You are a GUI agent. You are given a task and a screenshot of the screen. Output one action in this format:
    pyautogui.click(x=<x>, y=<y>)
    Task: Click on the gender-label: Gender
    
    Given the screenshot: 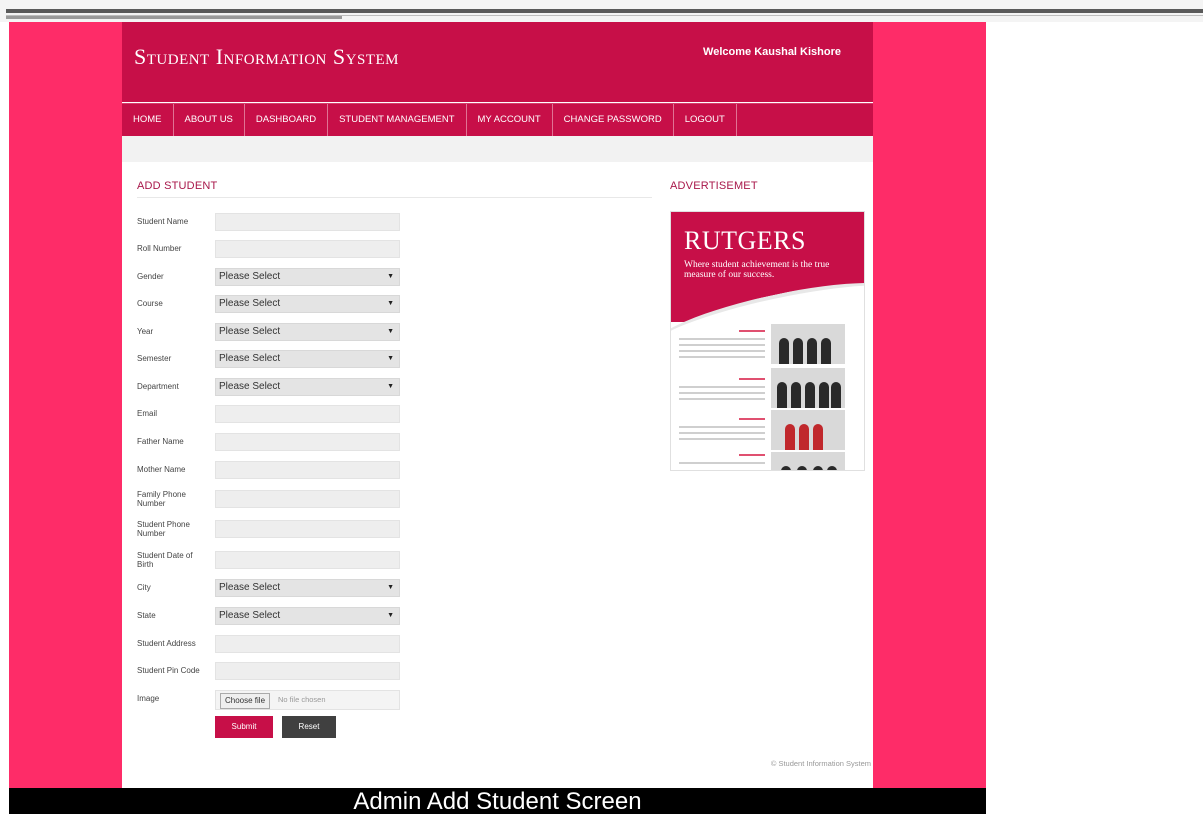 What is the action you would take?
    pyautogui.click(x=150, y=276)
    